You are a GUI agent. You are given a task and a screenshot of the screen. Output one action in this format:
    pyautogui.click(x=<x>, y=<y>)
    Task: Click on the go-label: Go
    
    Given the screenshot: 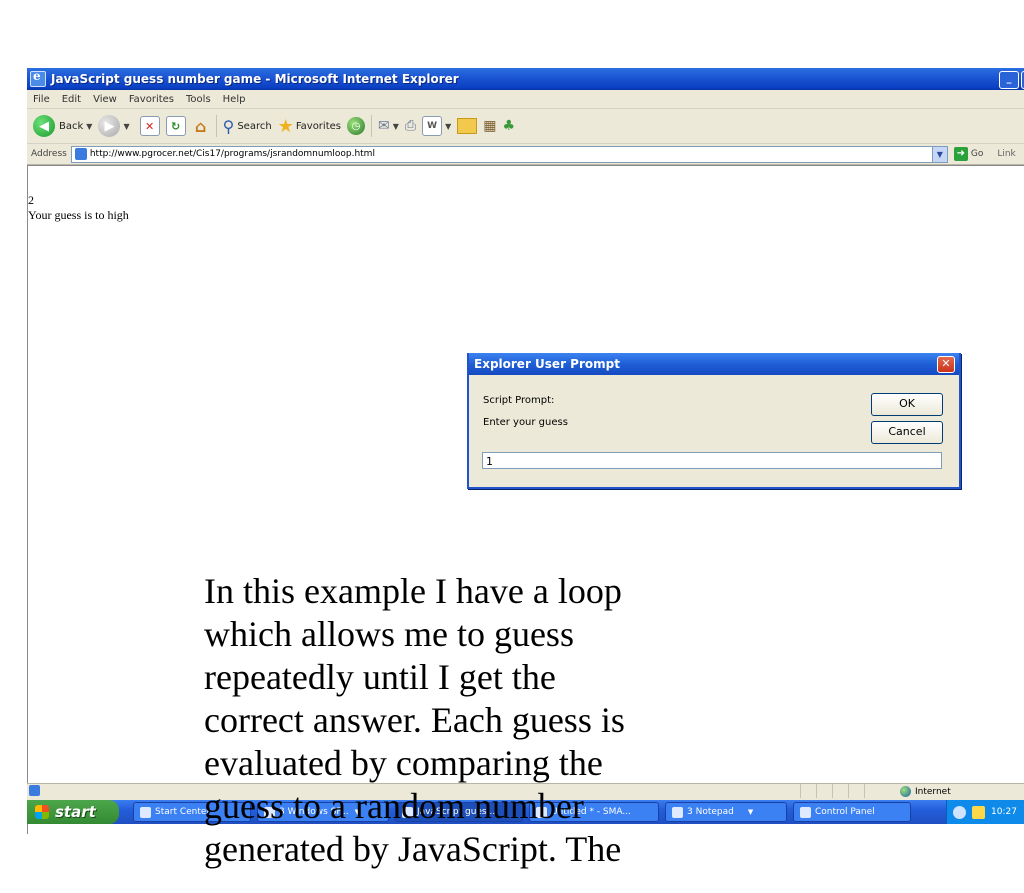 What is the action you would take?
    pyautogui.click(x=977, y=154)
    